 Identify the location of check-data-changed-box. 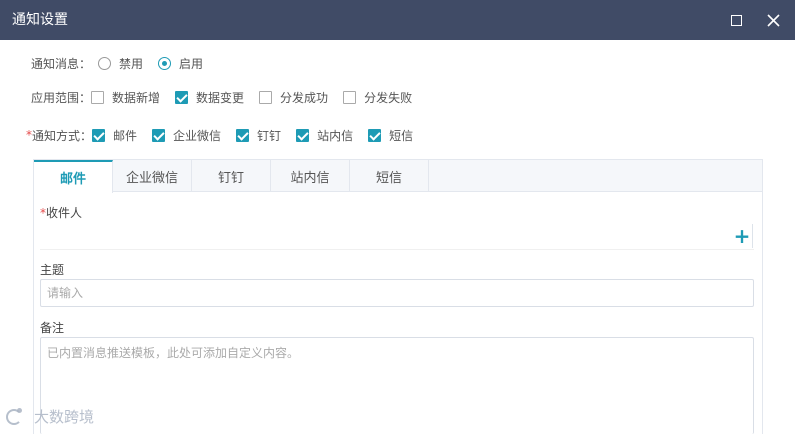
(182, 97).